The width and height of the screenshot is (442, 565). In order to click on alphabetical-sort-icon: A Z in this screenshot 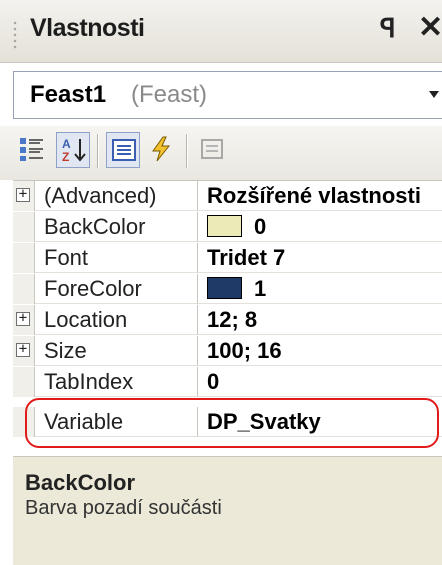, I will do `click(74, 150)`.